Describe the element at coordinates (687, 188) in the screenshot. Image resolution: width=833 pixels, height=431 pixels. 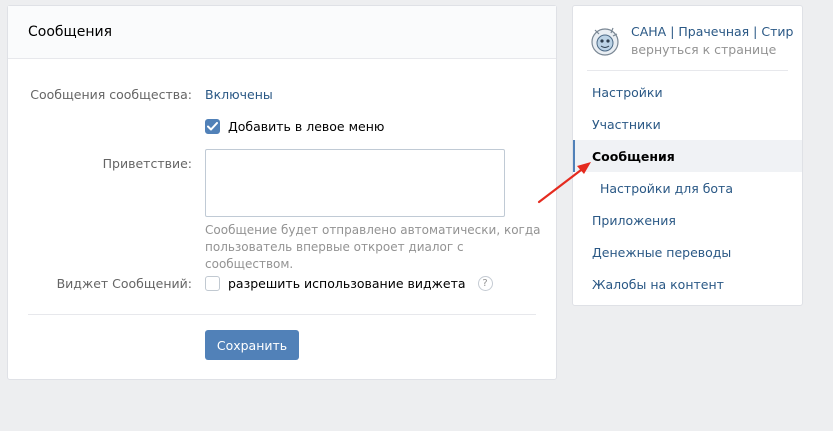
I see `sidebar-item-bot-settings: Настройки для бота` at that location.